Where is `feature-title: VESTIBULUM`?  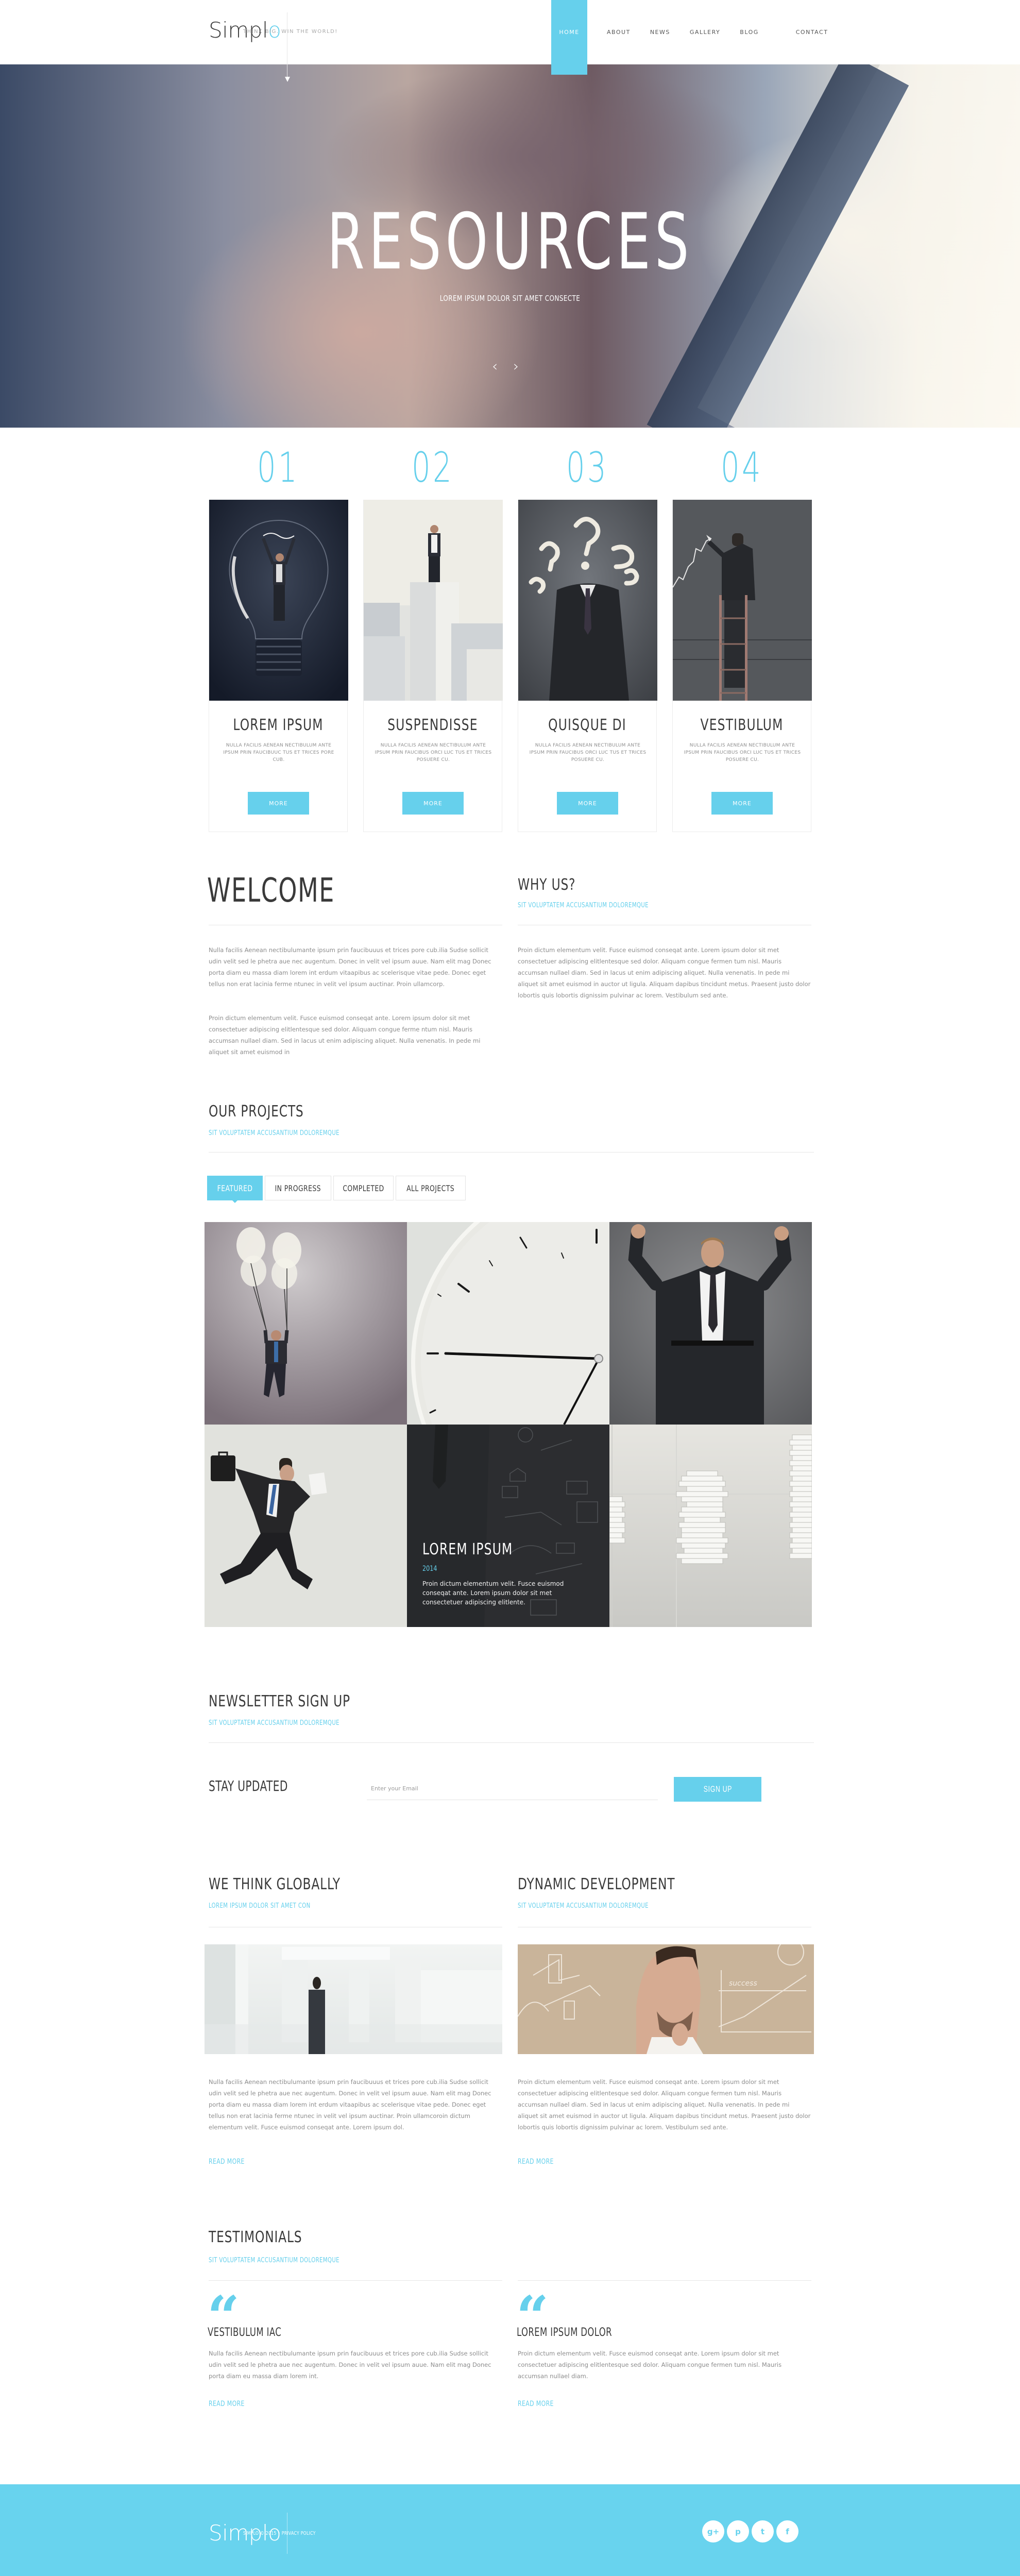 feature-title: VESTIBULUM is located at coordinates (742, 725).